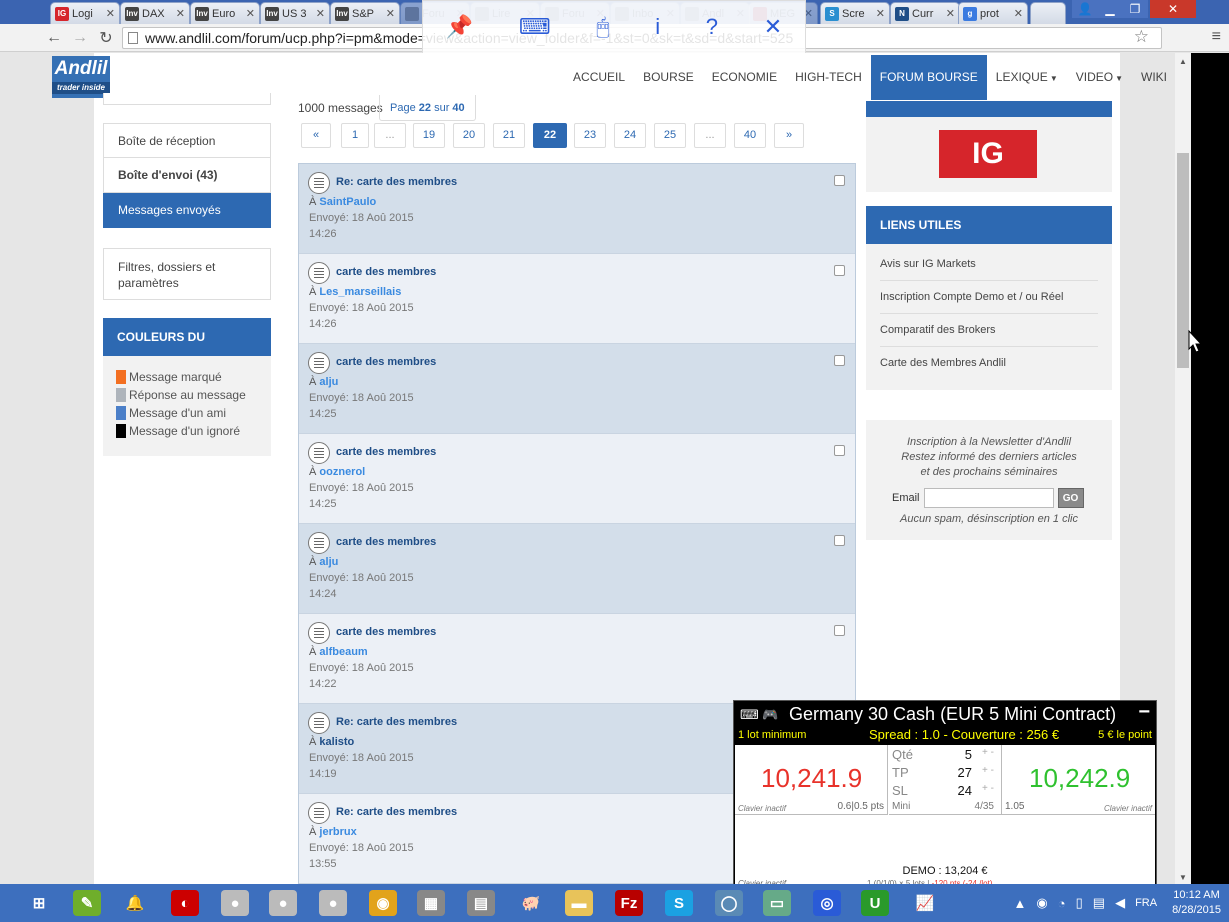 The image size is (1229, 922). I want to click on nav-item: ACCUEIL, so click(599, 77).